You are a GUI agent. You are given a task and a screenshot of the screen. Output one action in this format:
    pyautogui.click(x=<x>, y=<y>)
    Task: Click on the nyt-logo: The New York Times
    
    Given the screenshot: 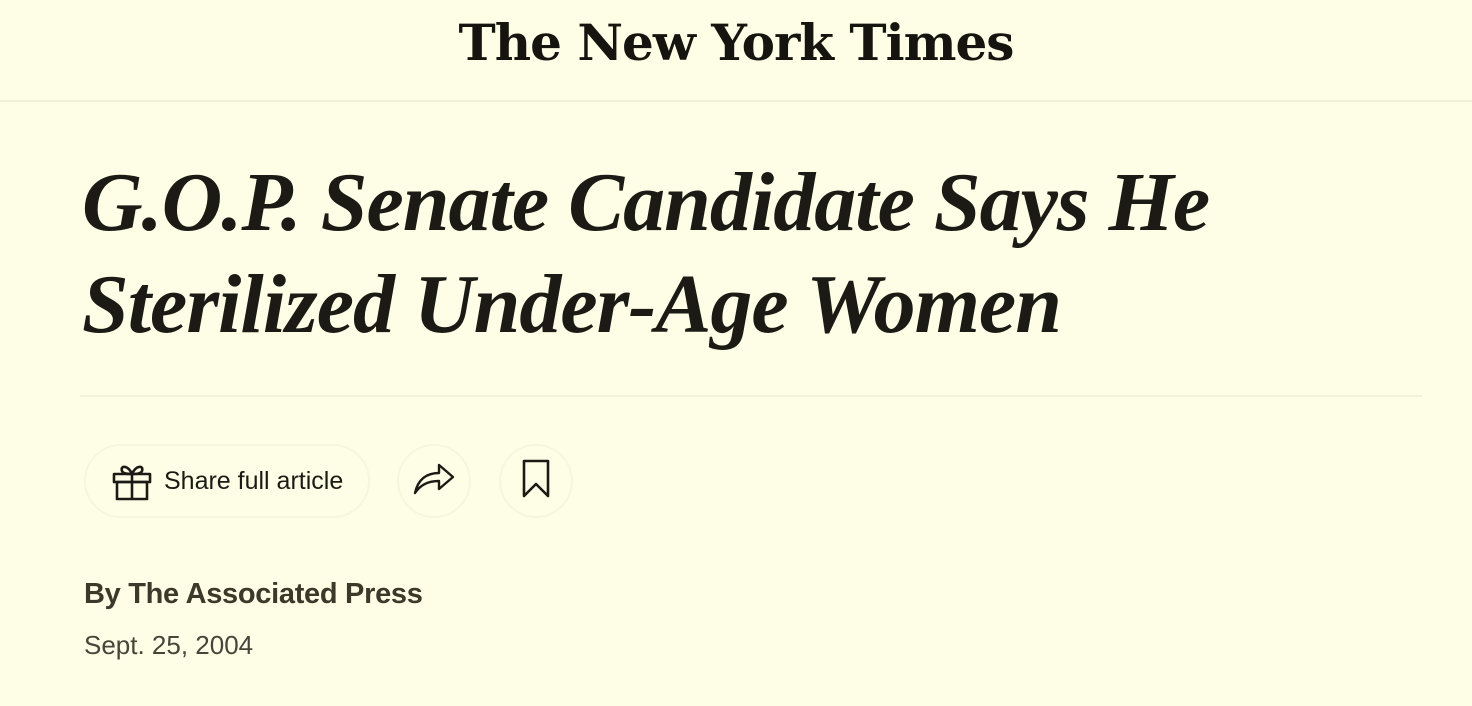 What is the action you would take?
    pyautogui.click(x=736, y=43)
    